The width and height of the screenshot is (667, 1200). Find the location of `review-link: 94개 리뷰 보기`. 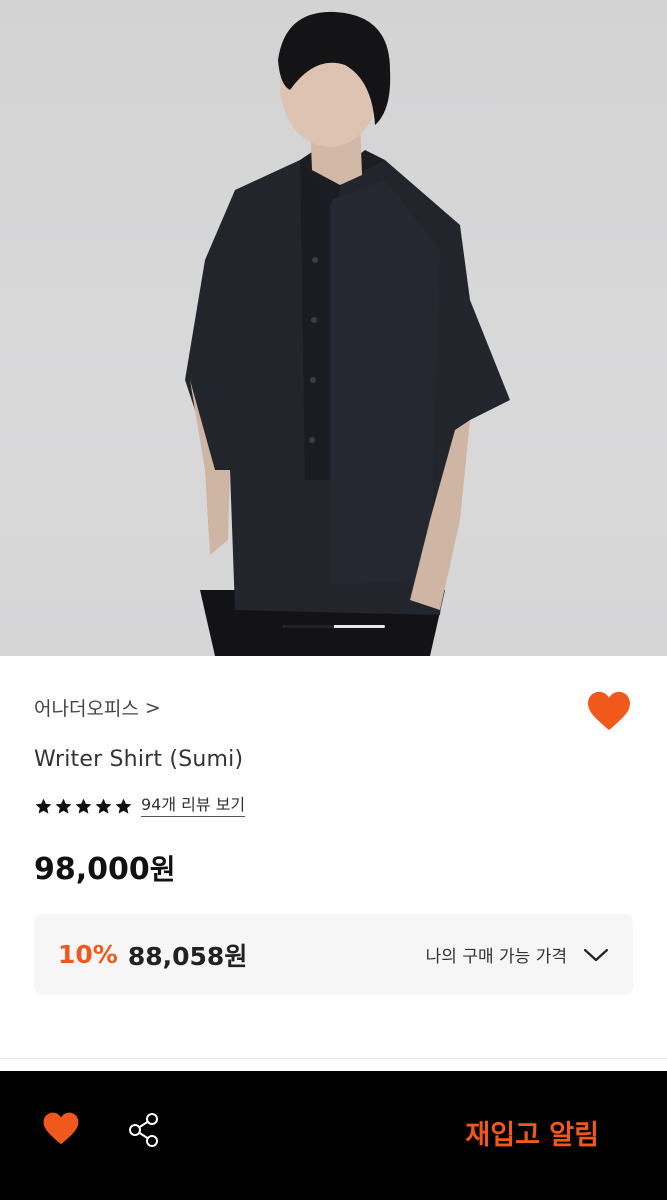

review-link: 94개 리뷰 보기 is located at coordinates (193, 806).